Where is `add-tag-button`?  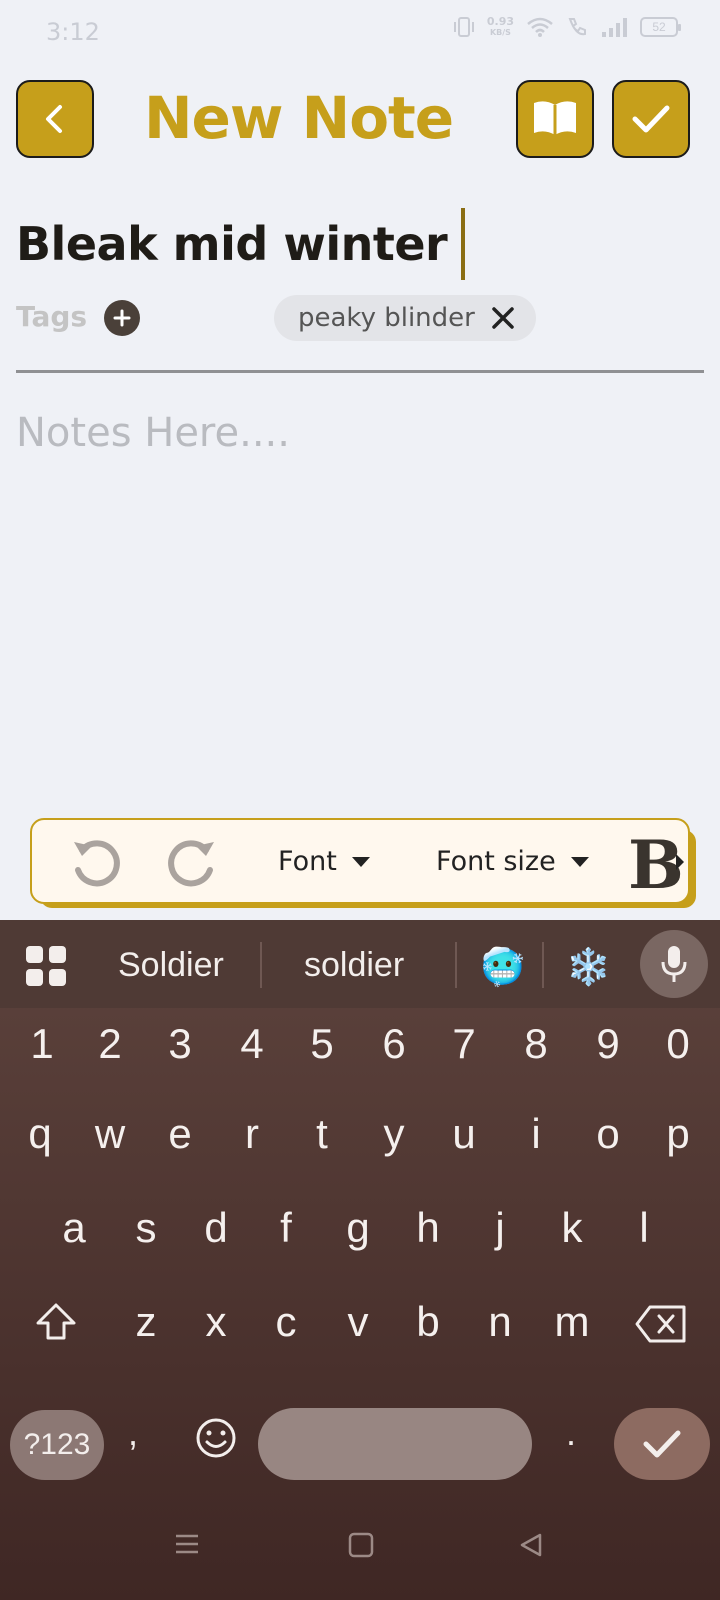 add-tag-button is located at coordinates (122, 318).